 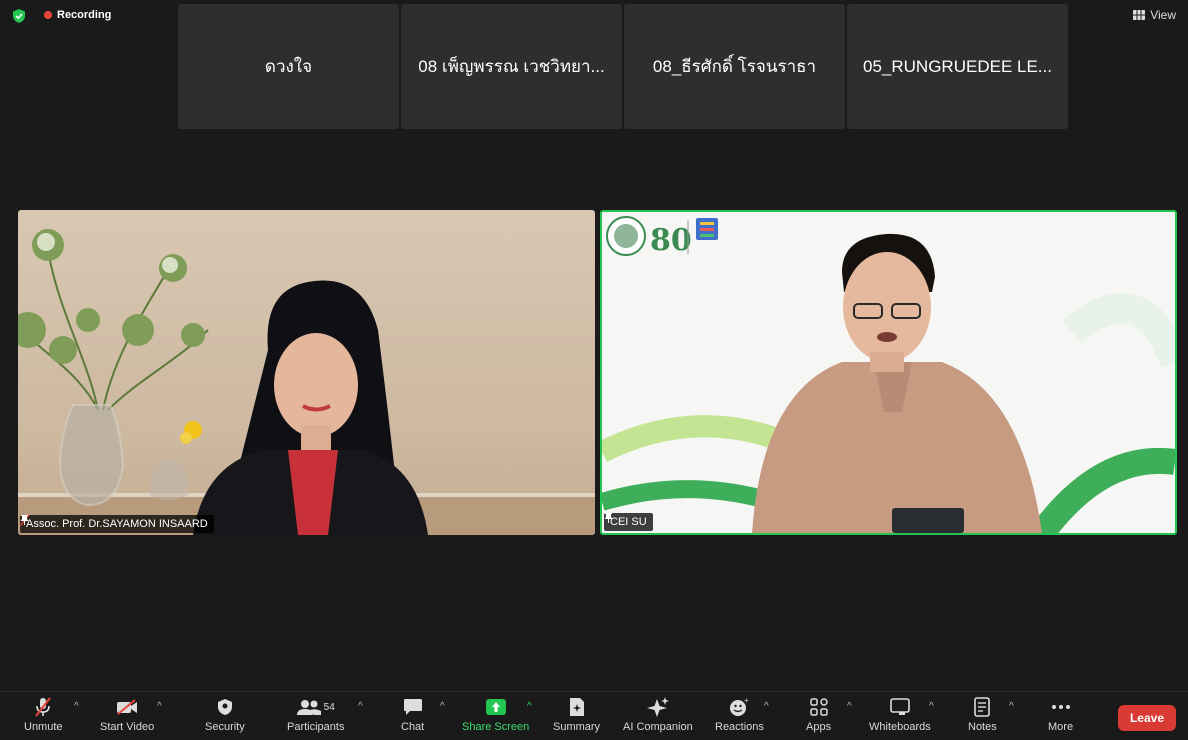 I want to click on apps-icon, so click(x=818, y=707).